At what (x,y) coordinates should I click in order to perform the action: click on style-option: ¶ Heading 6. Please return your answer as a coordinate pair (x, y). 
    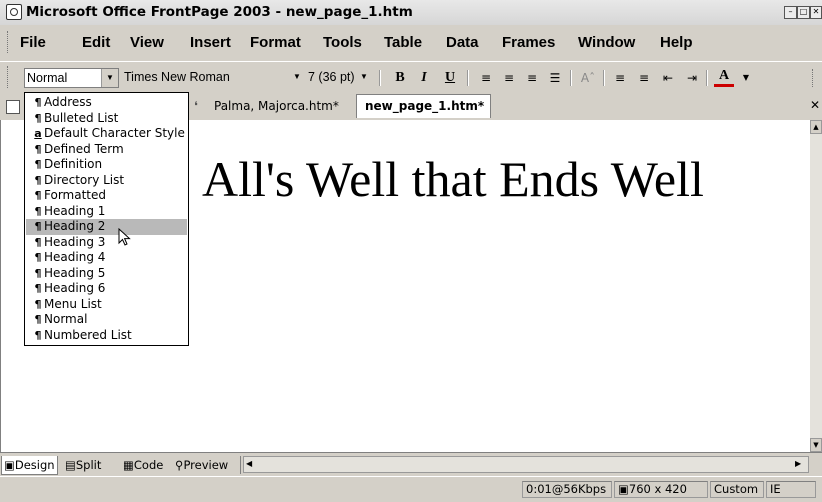
    Looking at the image, I should click on (106, 289).